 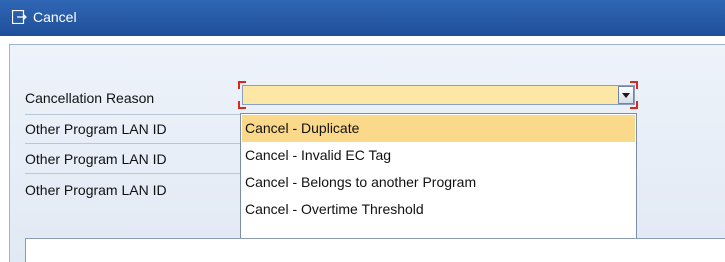 I want to click on chevron-down-icon, so click(x=626, y=95).